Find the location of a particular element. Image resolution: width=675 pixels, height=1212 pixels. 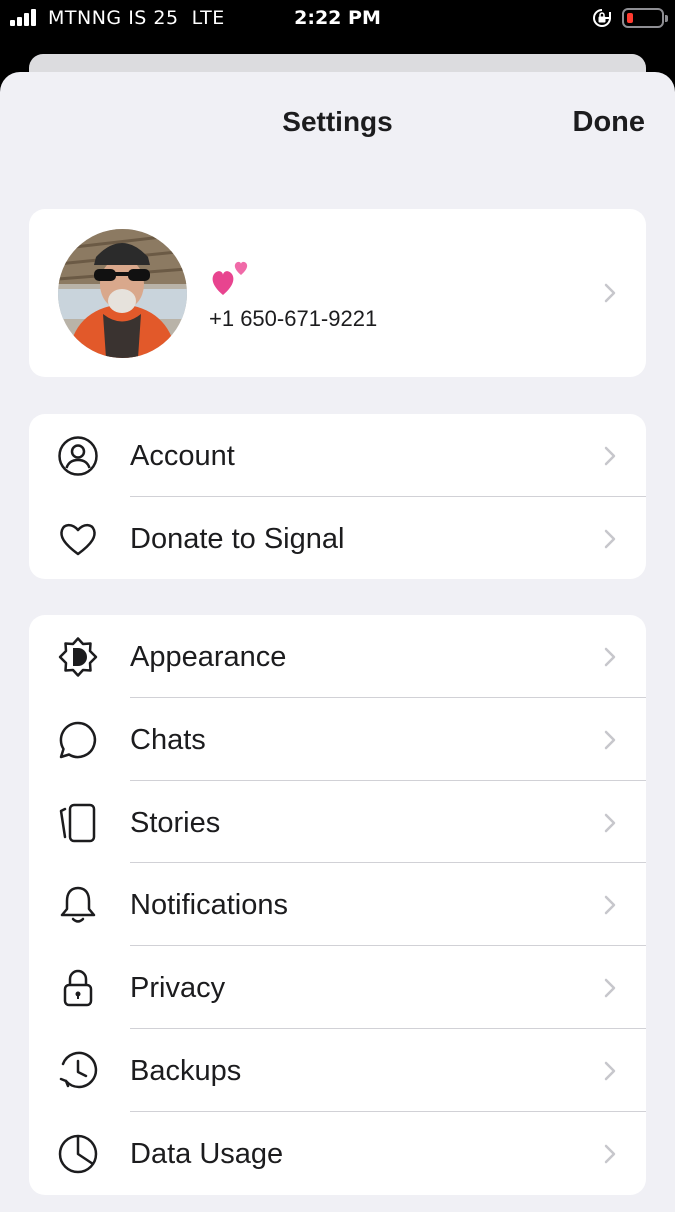

profile-phone: +1 650-671-9221 is located at coordinates (293, 318).